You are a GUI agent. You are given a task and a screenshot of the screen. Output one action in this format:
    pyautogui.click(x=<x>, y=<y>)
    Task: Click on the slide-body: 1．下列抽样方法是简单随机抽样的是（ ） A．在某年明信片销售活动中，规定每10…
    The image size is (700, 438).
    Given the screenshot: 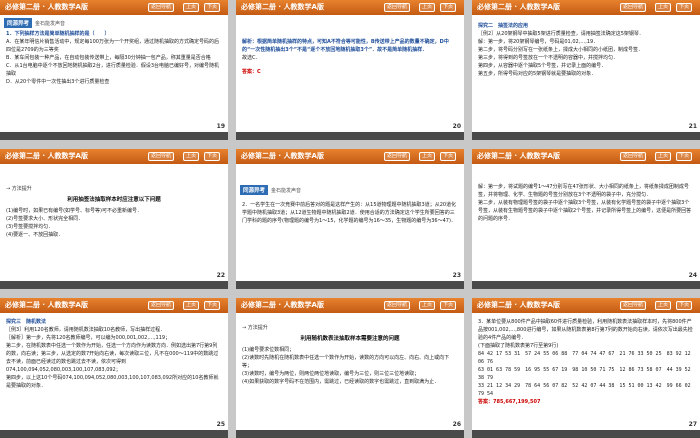 What is the action you would take?
    pyautogui.click(x=114, y=58)
    